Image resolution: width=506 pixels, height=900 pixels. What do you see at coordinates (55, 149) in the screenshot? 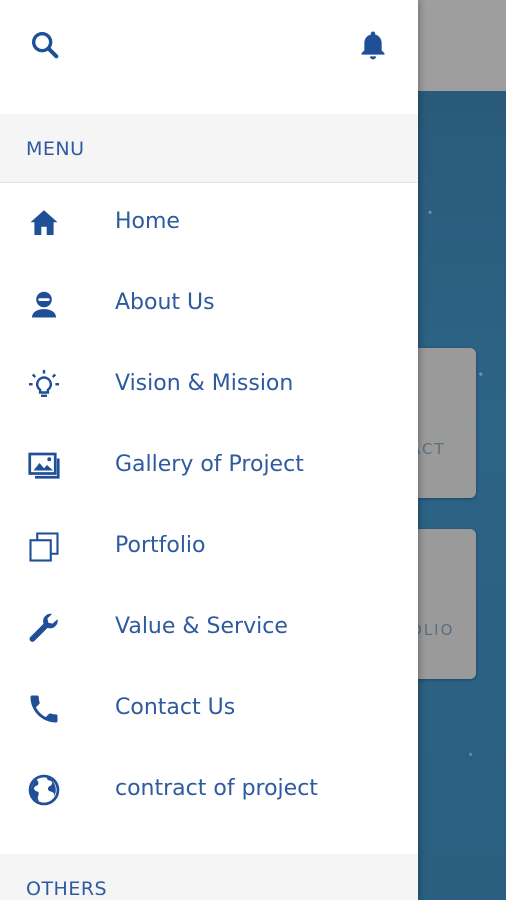
I see `menu-section-label: MENU` at bounding box center [55, 149].